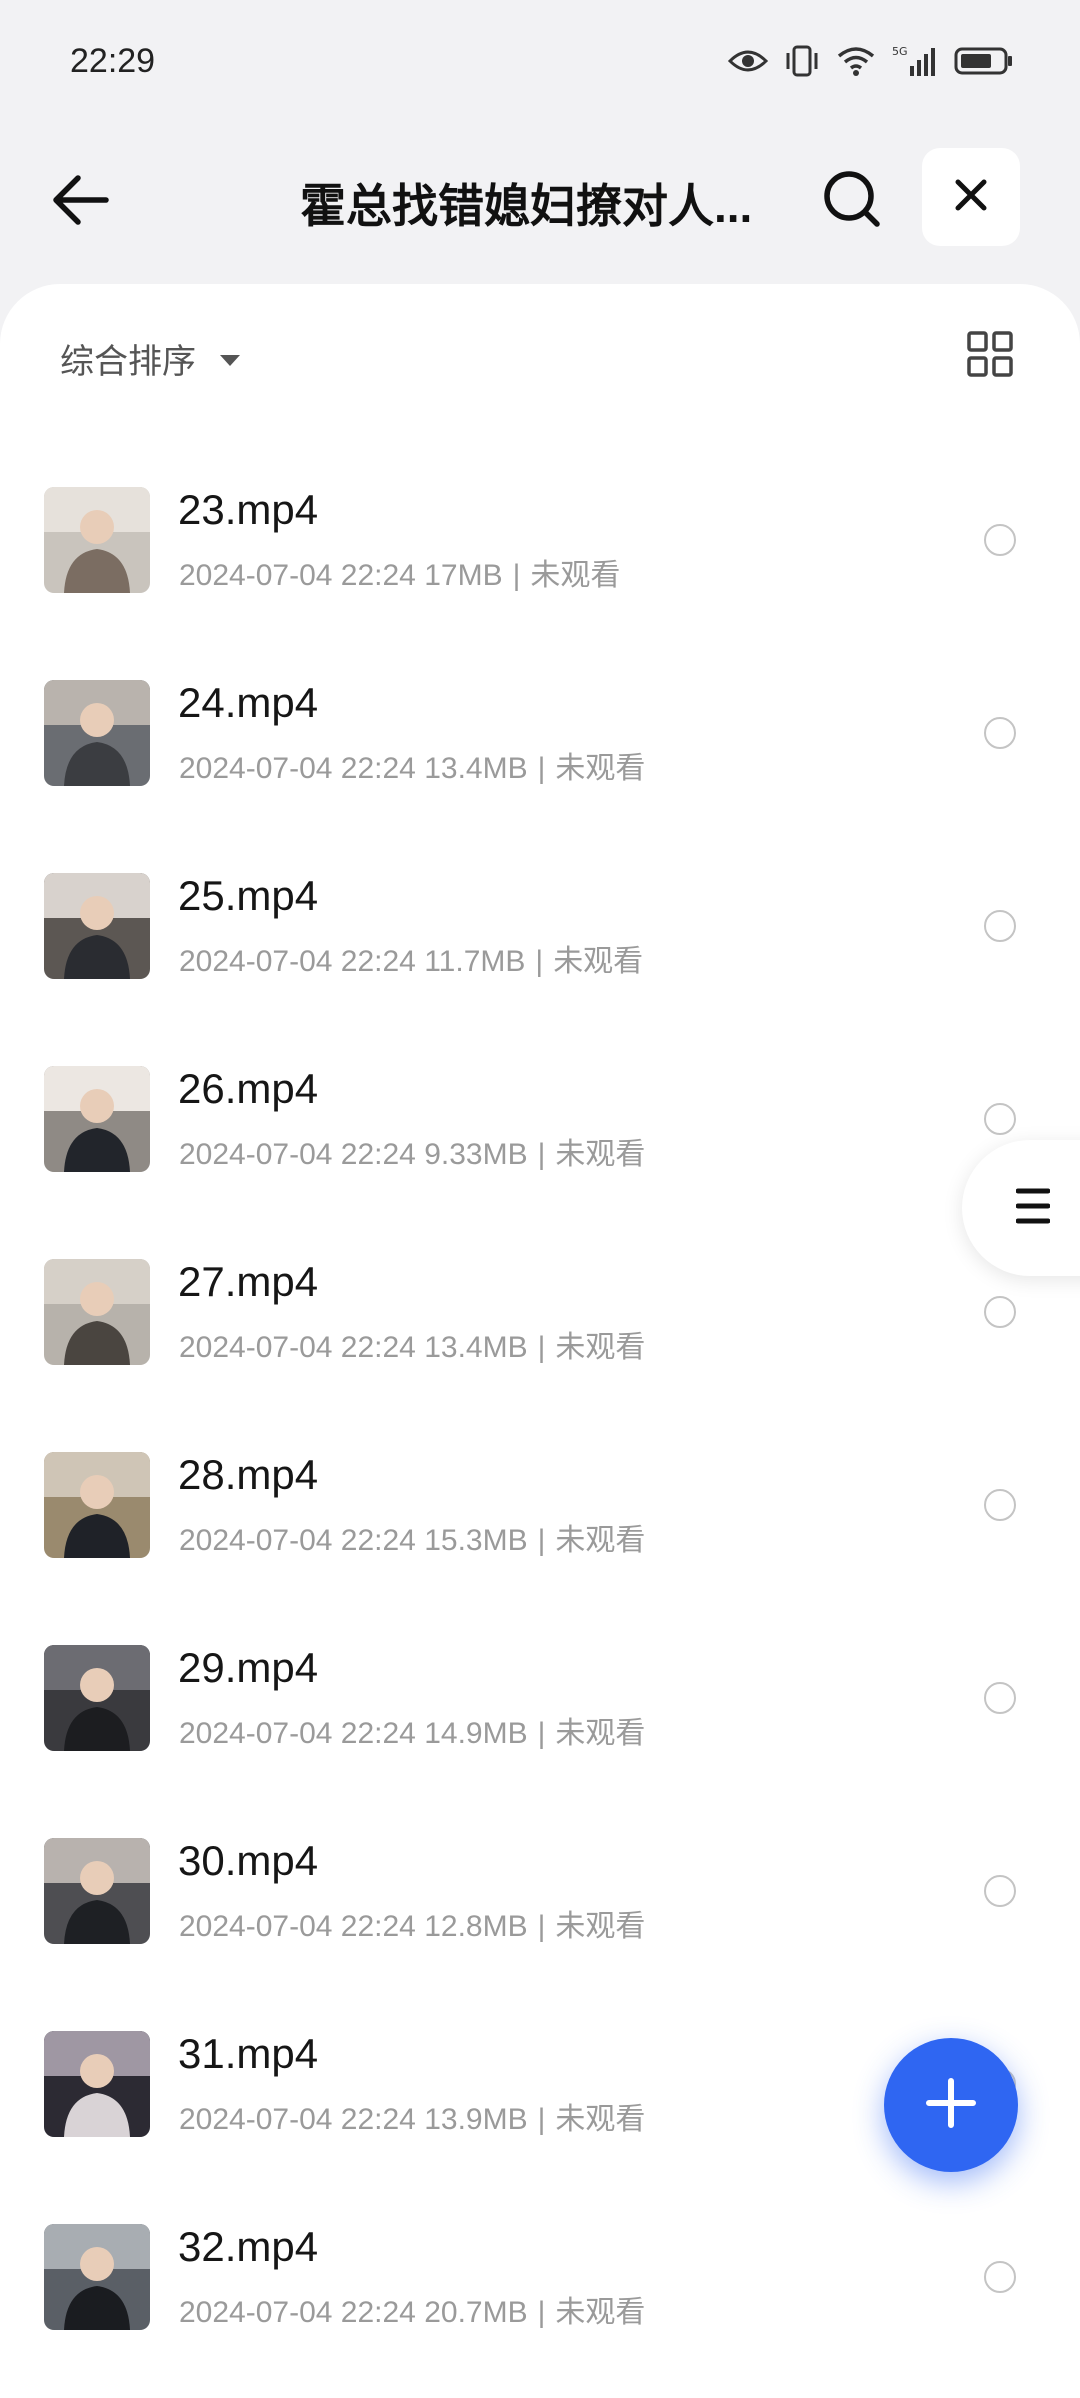  I want to click on back-button, so click(80, 202).